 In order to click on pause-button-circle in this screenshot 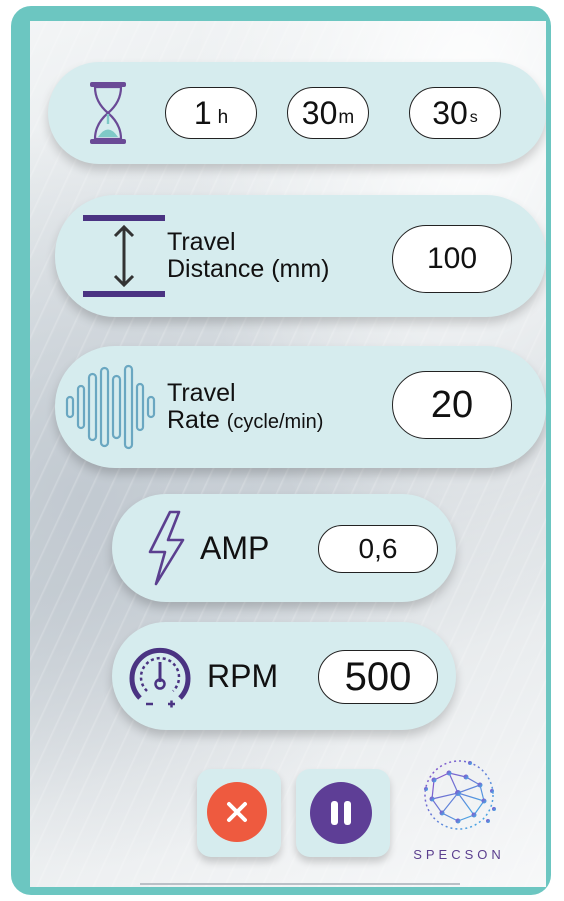, I will do `click(341, 813)`.